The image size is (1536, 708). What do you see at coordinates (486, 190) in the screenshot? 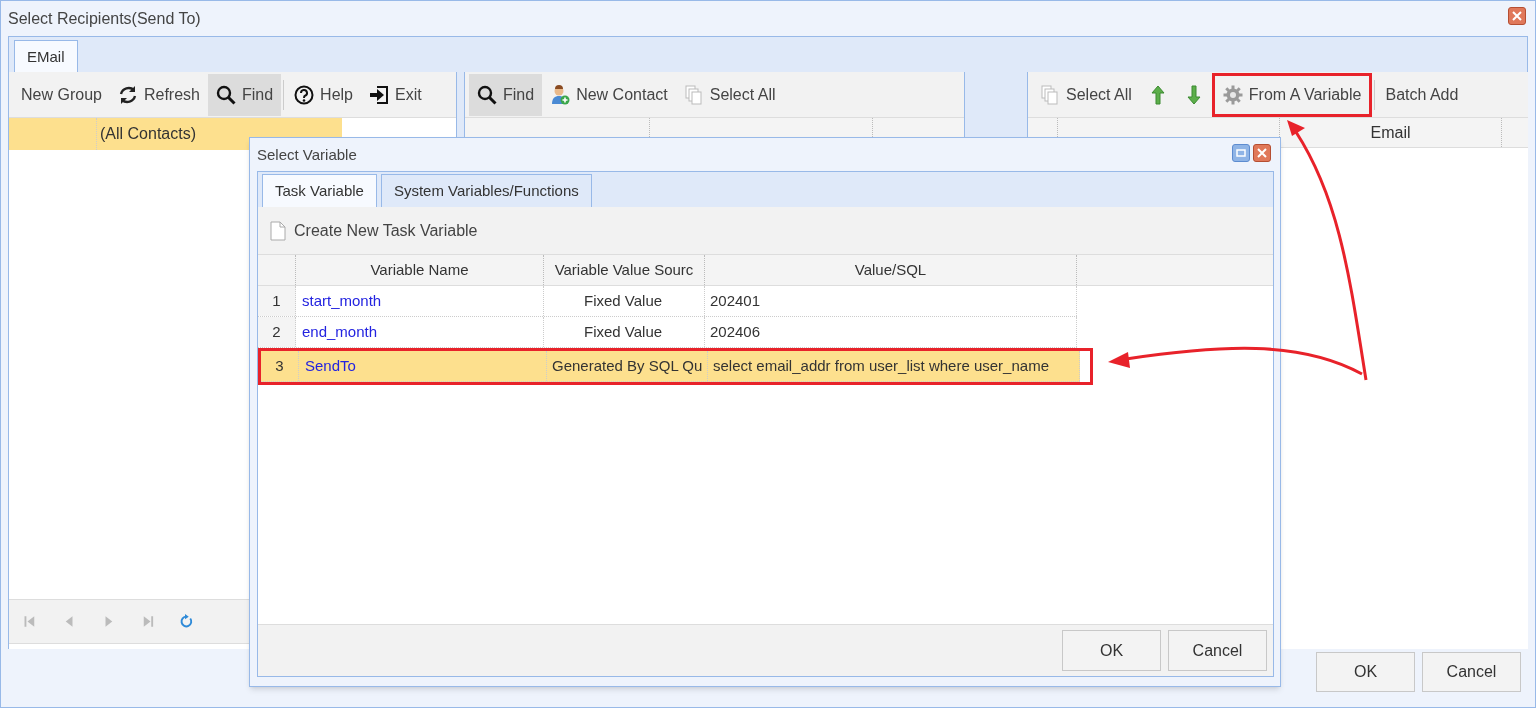
I see `tab: System Variables/Functions` at bounding box center [486, 190].